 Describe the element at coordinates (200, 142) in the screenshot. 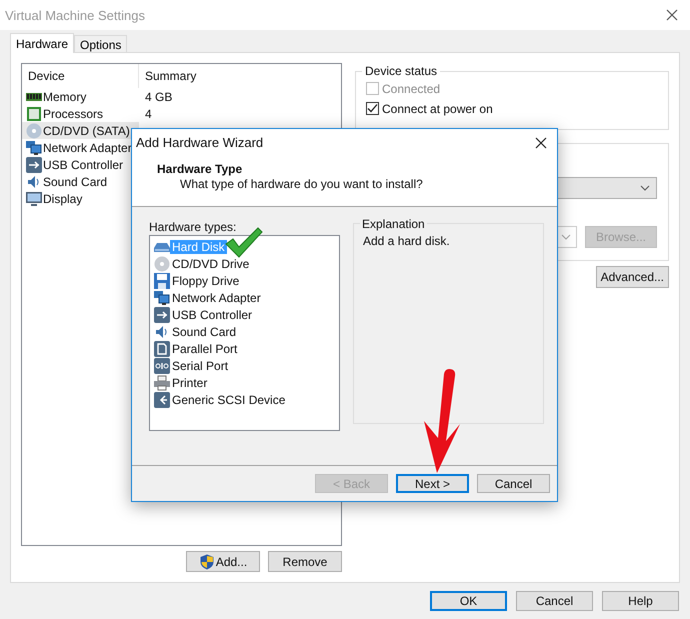

I see `dialog-title: Add Hardware Wizard` at that location.